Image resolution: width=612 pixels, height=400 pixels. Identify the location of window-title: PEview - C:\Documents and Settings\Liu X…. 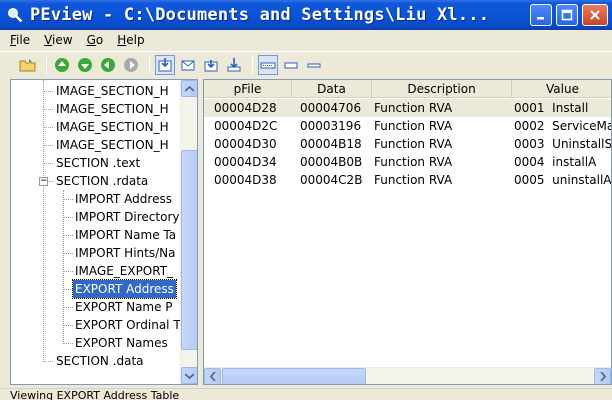
(260, 15).